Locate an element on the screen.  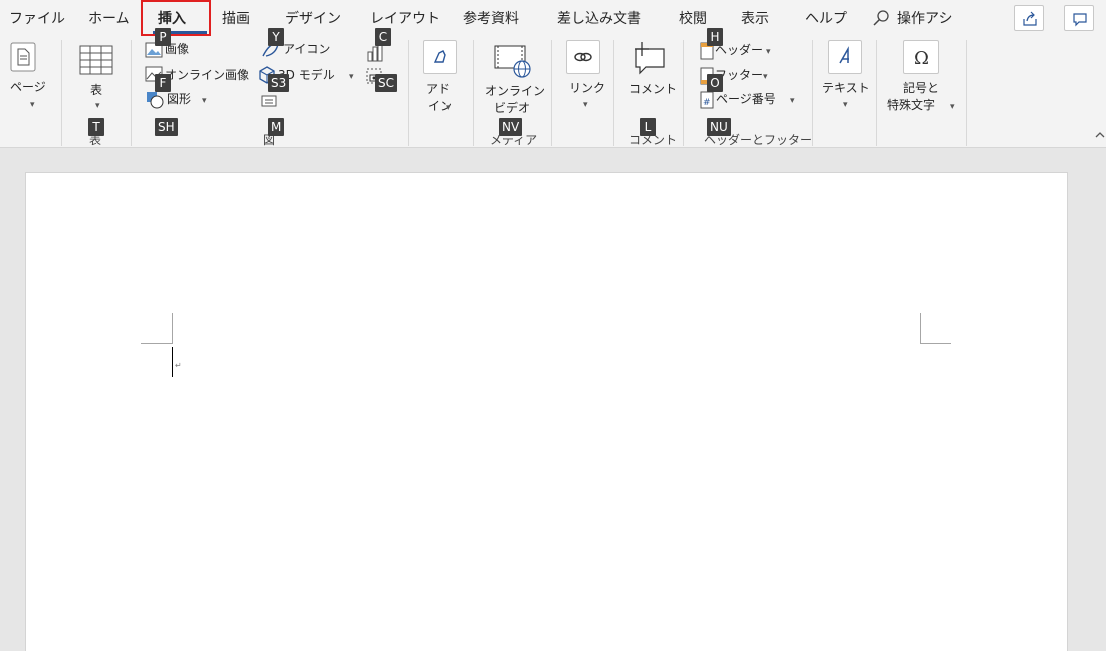
link-icon is located at coordinates (583, 57).